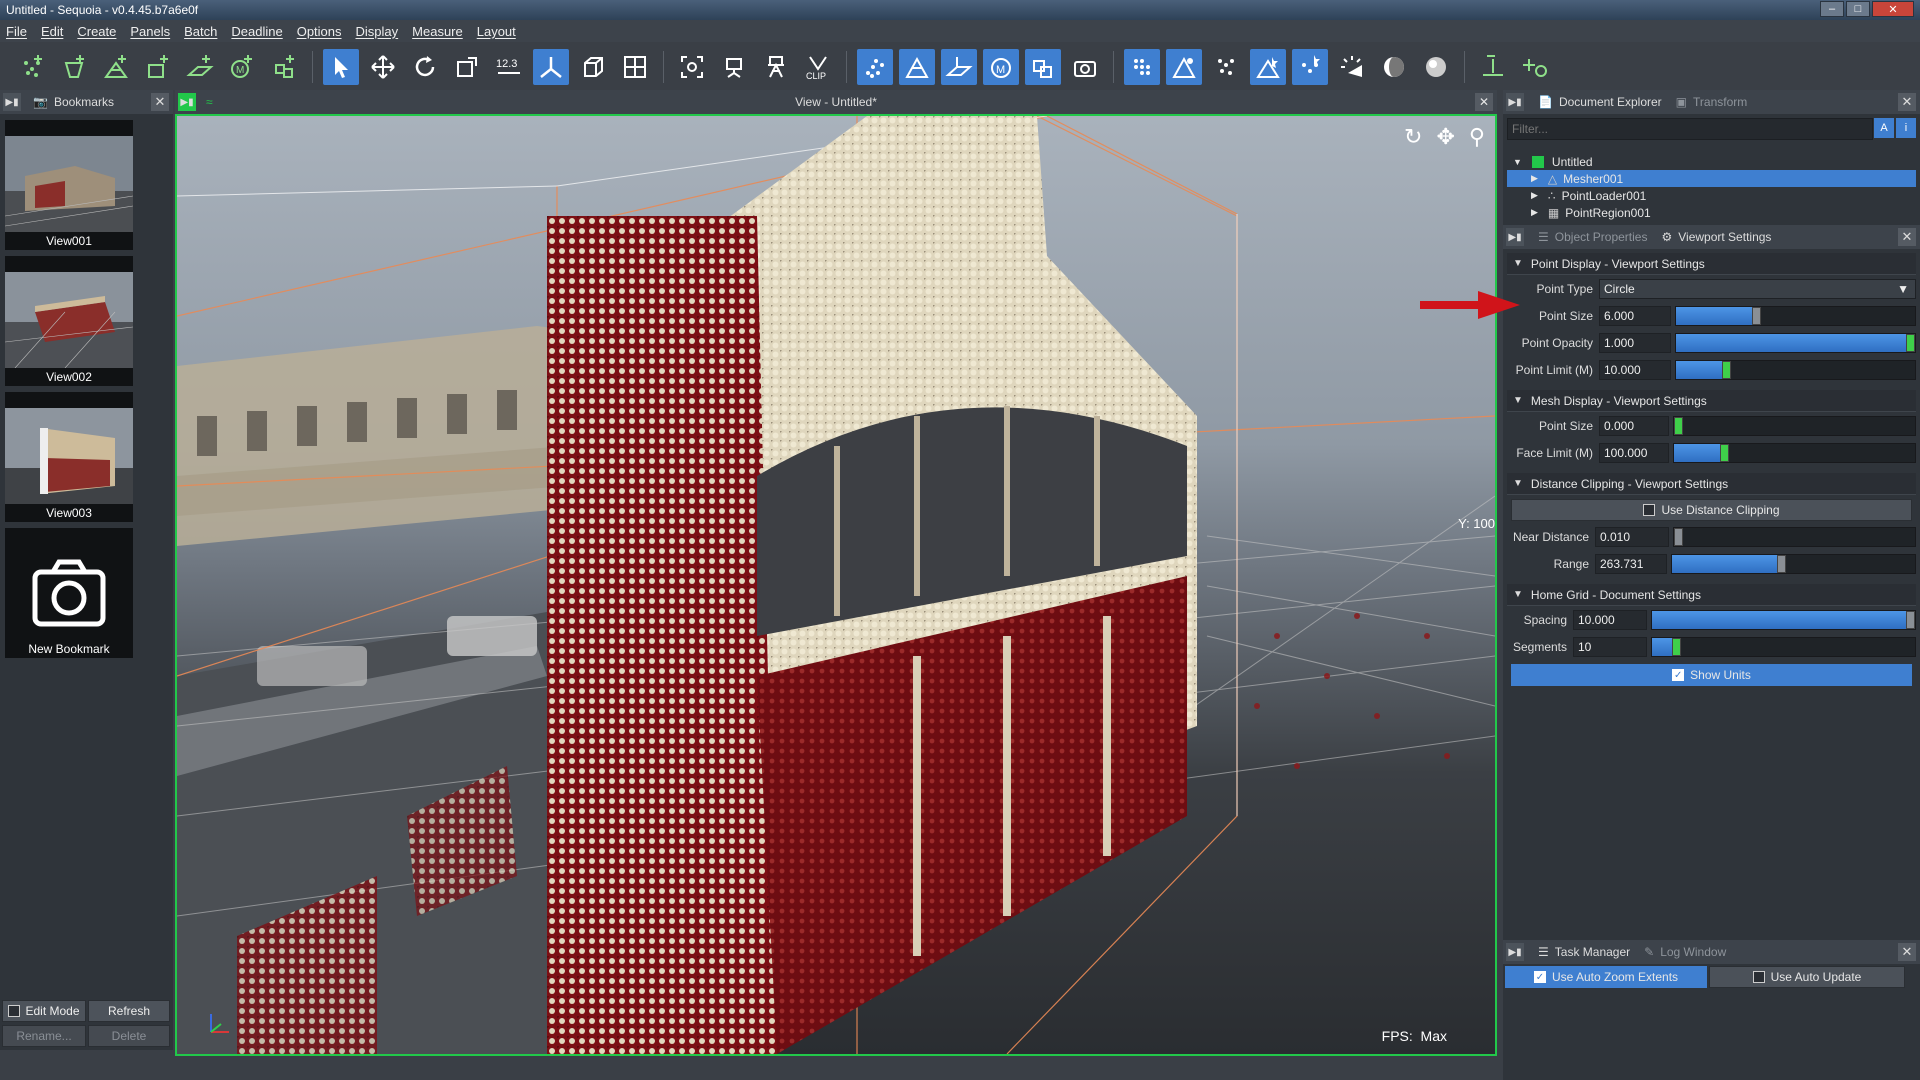 The height and width of the screenshot is (1080, 1920). I want to click on scale-tool-button, so click(467, 67).